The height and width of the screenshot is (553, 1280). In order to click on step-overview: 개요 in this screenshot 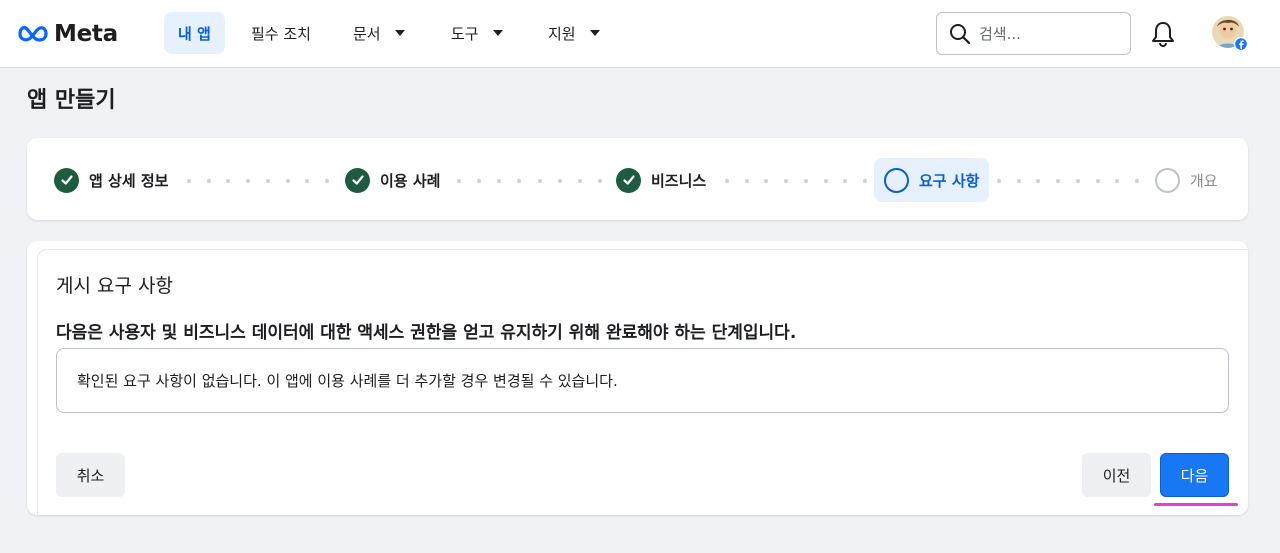, I will do `click(1186, 180)`.